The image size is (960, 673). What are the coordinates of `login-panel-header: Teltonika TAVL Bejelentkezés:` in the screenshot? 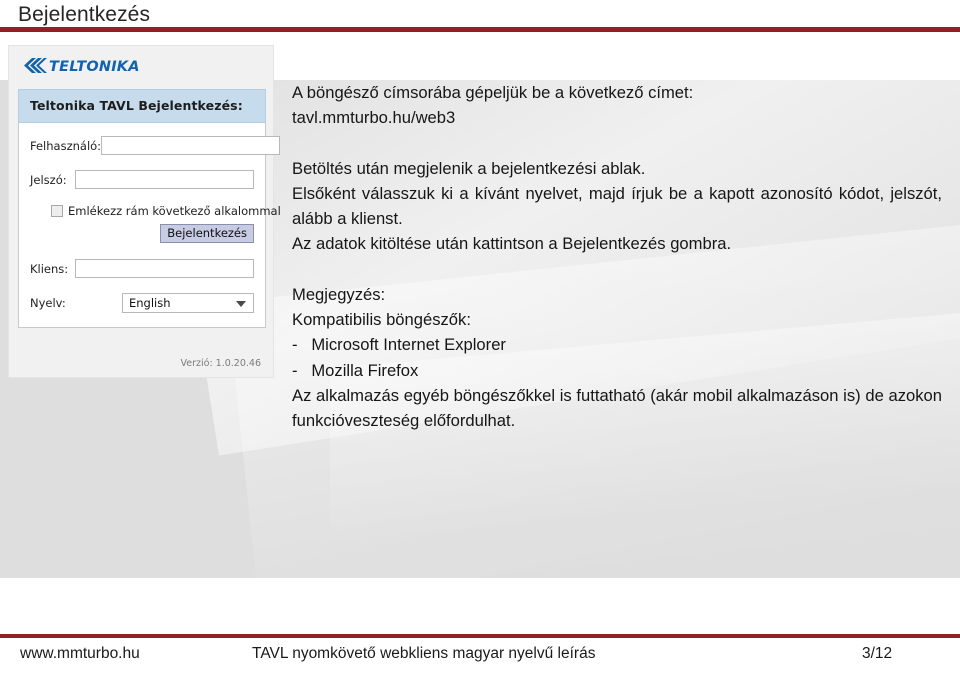 It's located at (142, 106).